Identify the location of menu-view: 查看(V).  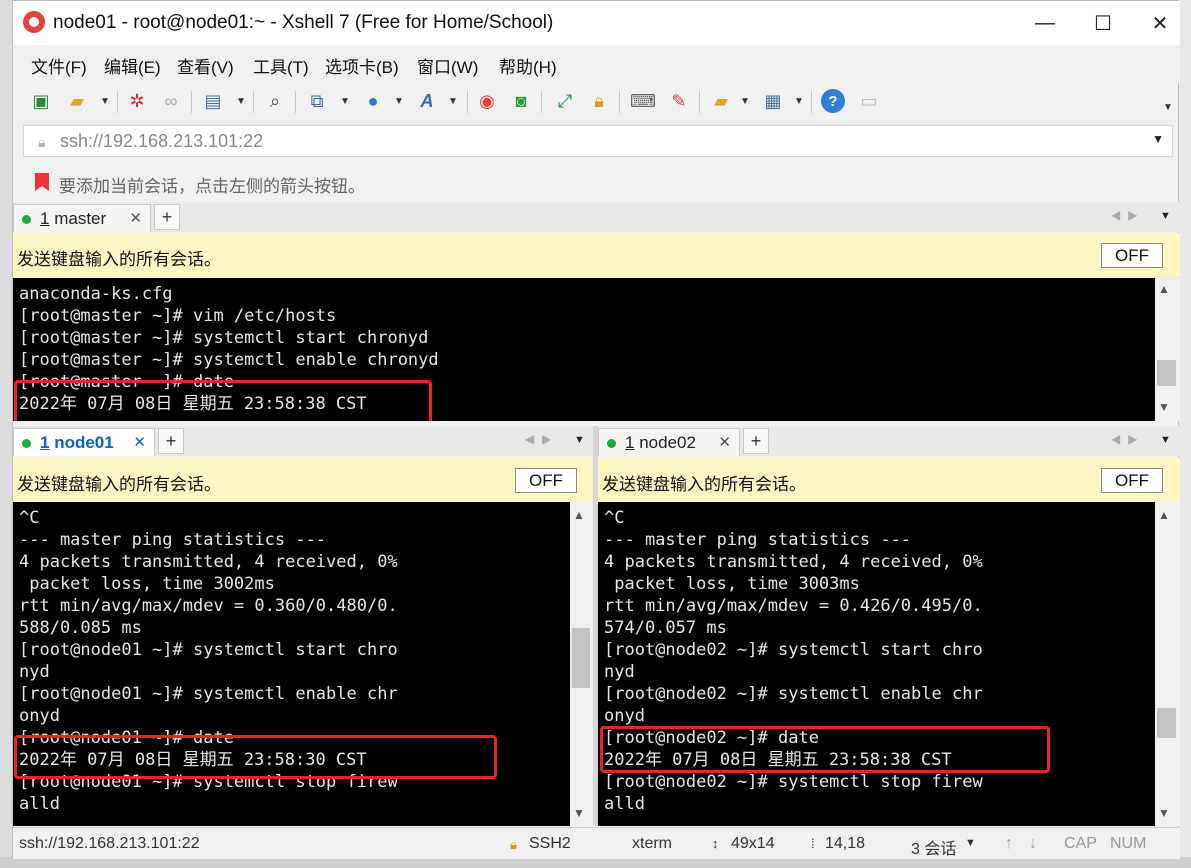
(205, 65).